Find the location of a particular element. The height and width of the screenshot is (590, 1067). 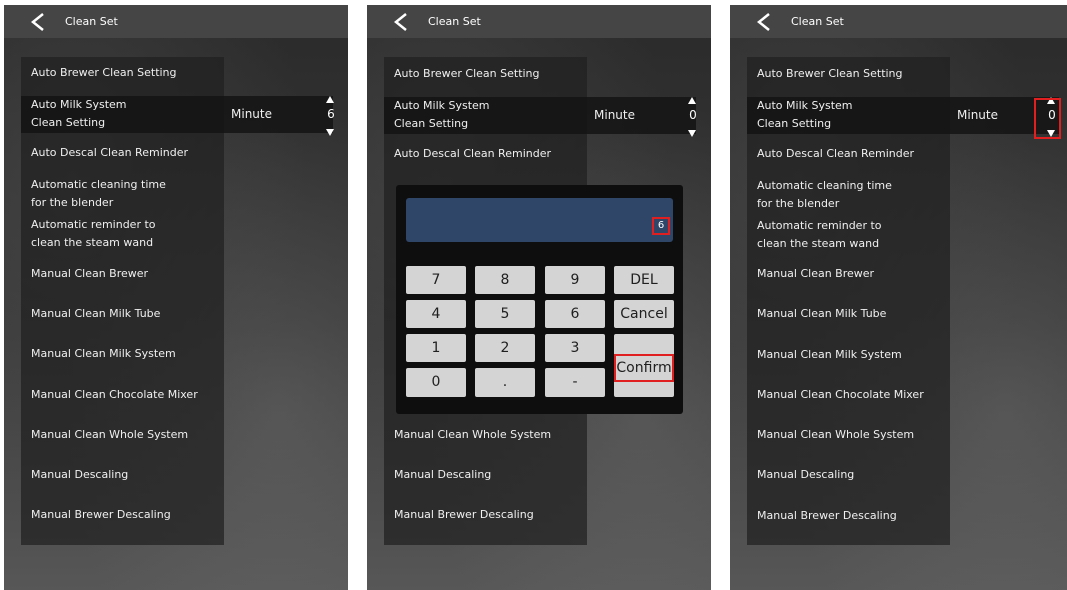

key-8: 8 is located at coordinates (505, 280).